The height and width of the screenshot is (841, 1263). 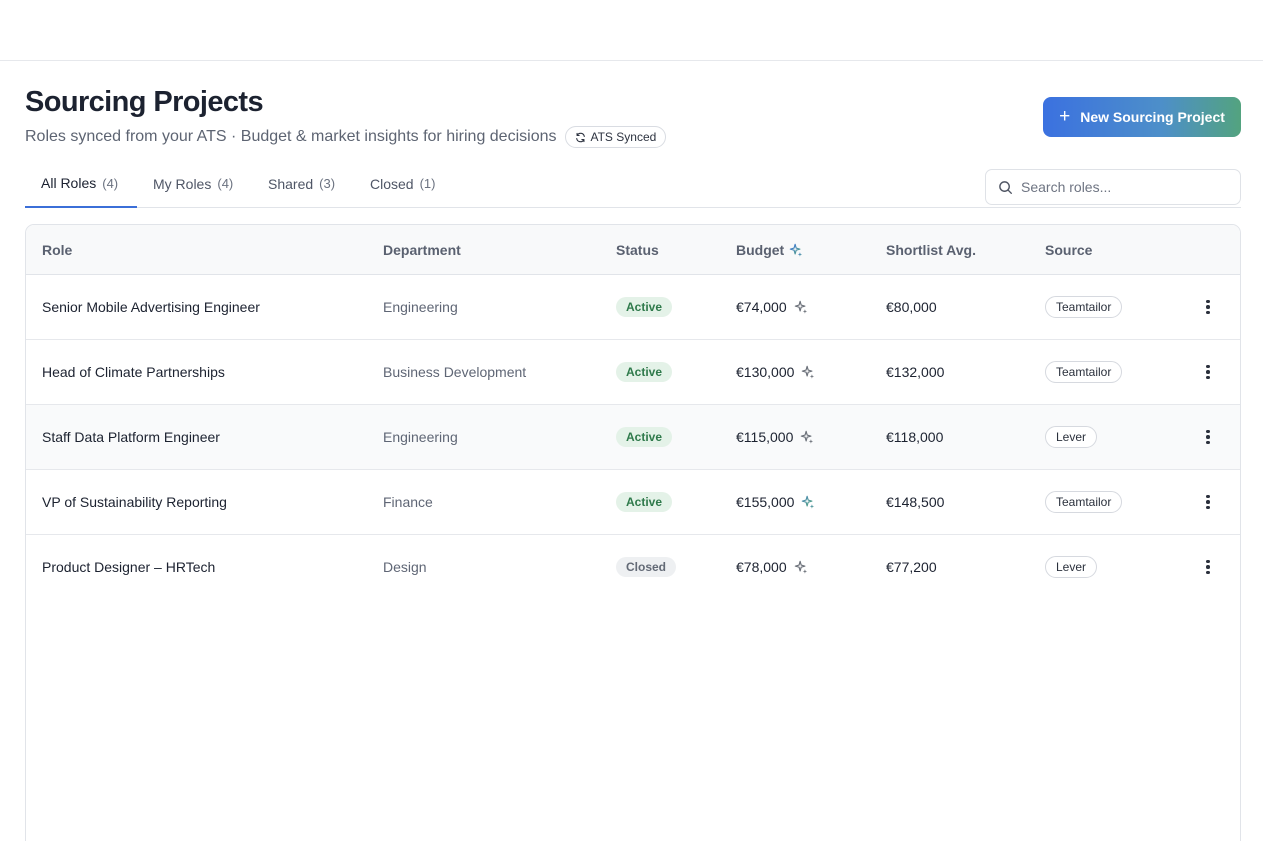 I want to click on tab-label: Shared, so click(x=291, y=183).